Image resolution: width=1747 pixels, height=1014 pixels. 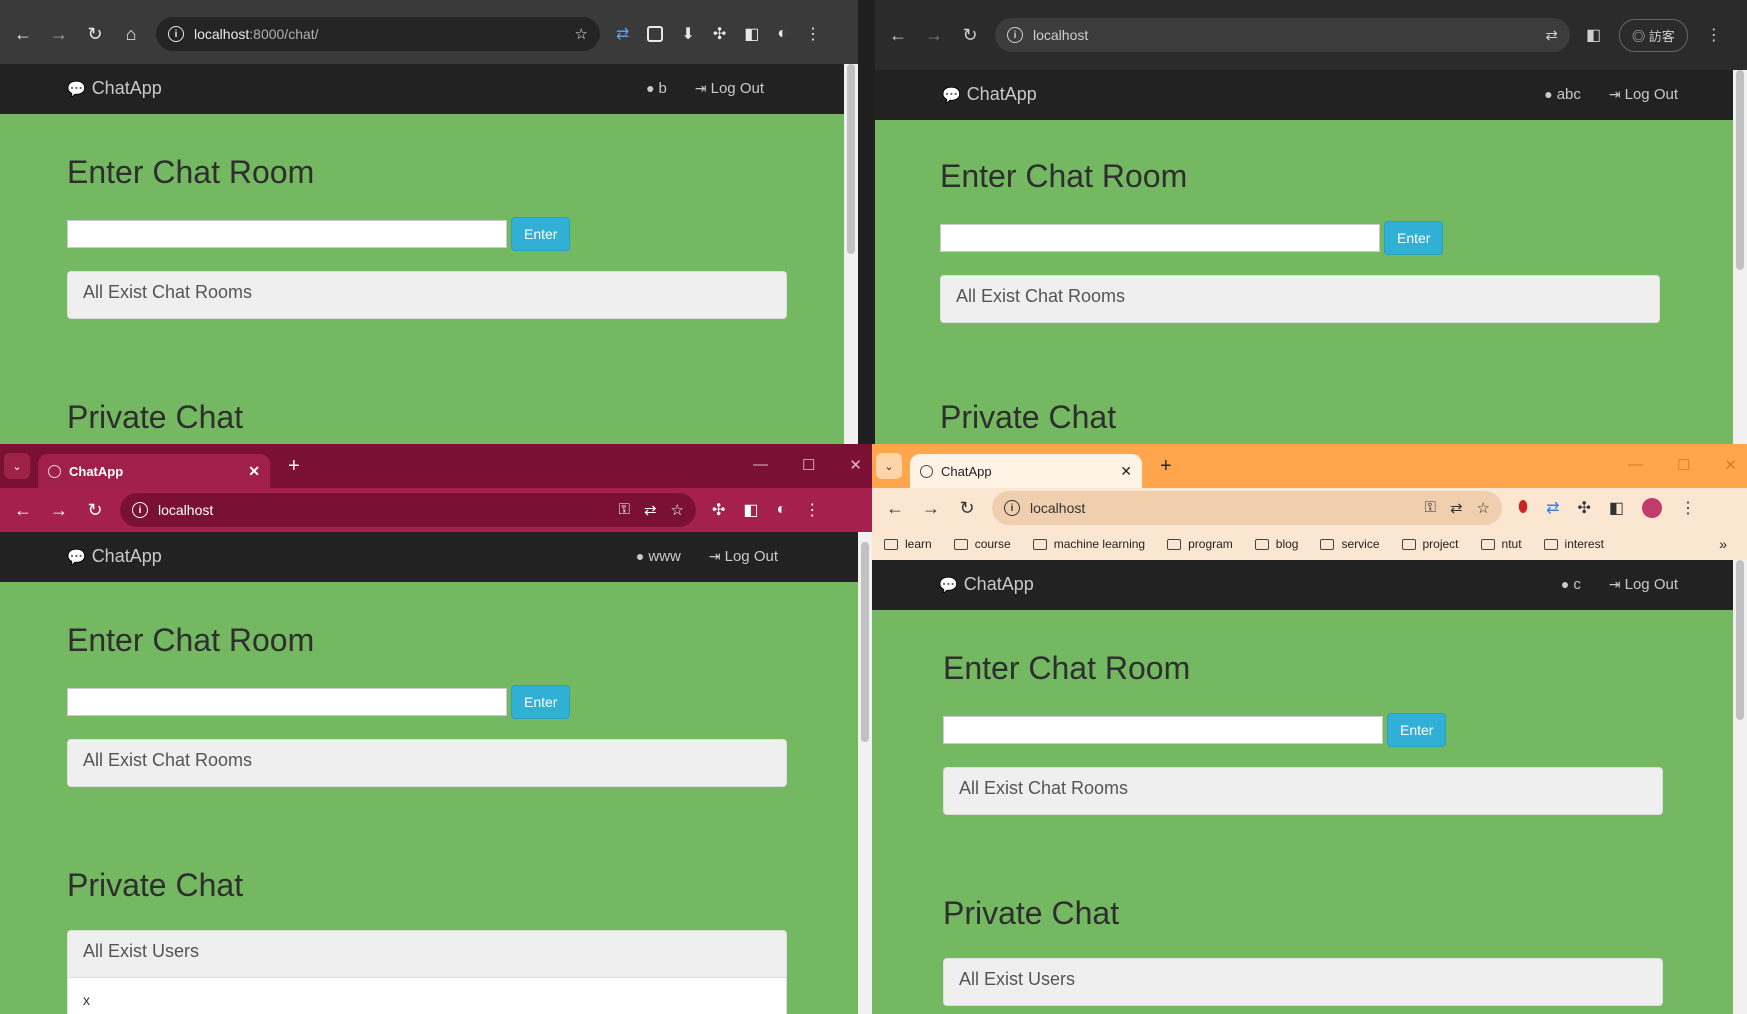 What do you see at coordinates (1571, 584) in the screenshot?
I see `user-link: ● c` at bounding box center [1571, 584].